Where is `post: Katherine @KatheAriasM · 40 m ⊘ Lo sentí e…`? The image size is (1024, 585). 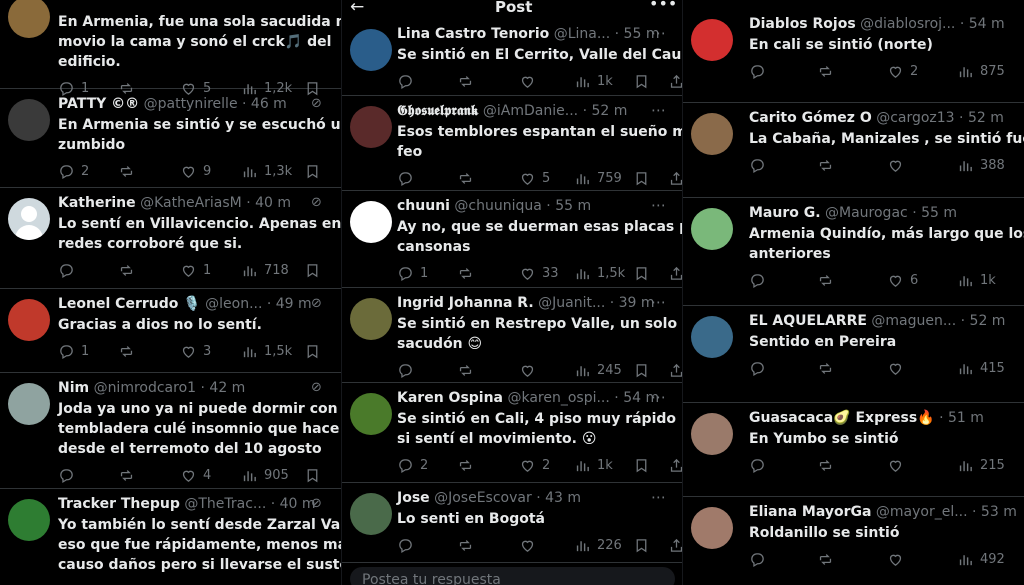
post: Katherine @KatheAriasM · 40 m ⊘ Lo sentí e… is located at coordinates (170, 238).